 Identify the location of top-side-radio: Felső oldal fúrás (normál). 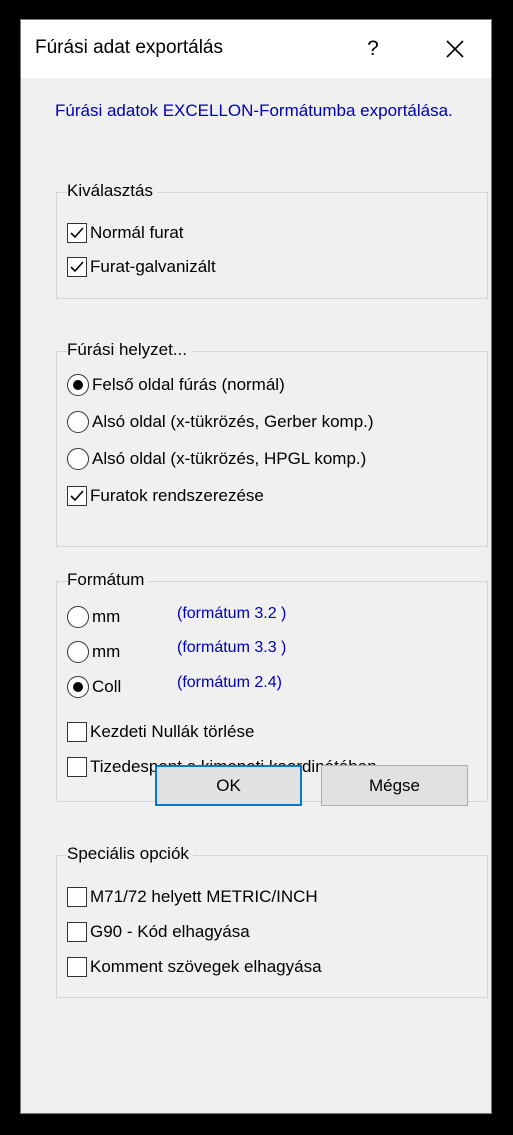
(176, 385).